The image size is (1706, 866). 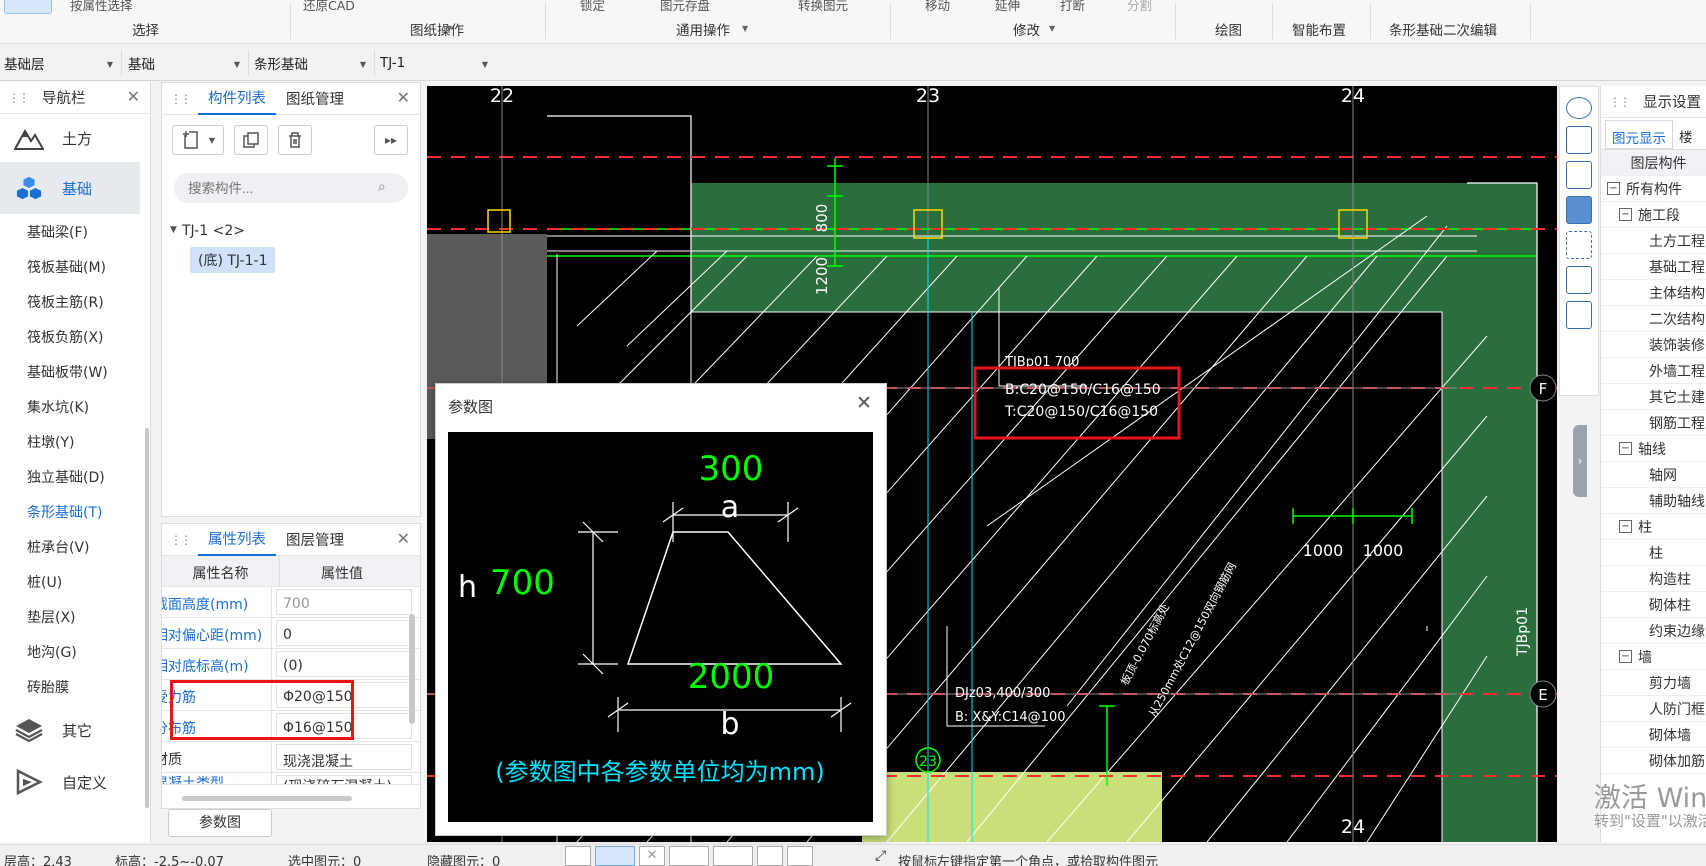 What do you see at coordinates (1653, 631) in the screenshot?
I see `tree-node: 约束边缘` at bounding box center [1653, 631].